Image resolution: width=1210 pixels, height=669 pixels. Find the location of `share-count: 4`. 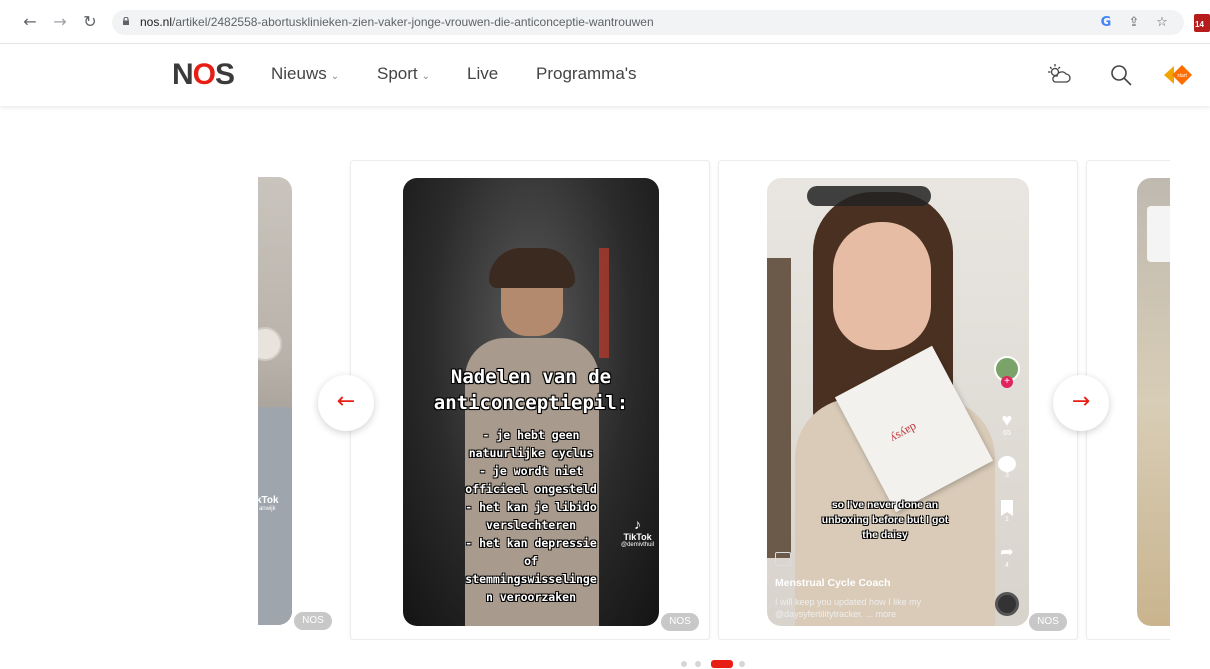

share-count: 4 is located at coordinates (1007, 565).